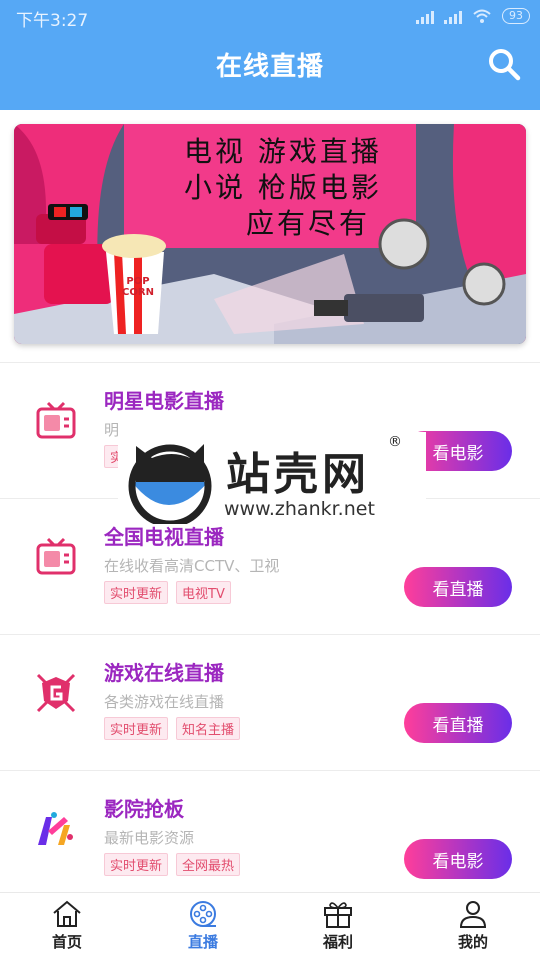  What do you see at coordinates (138, 287) in the screenshot?
I see `popcorn-label: POP CORN` at bounding box center [138, 287].